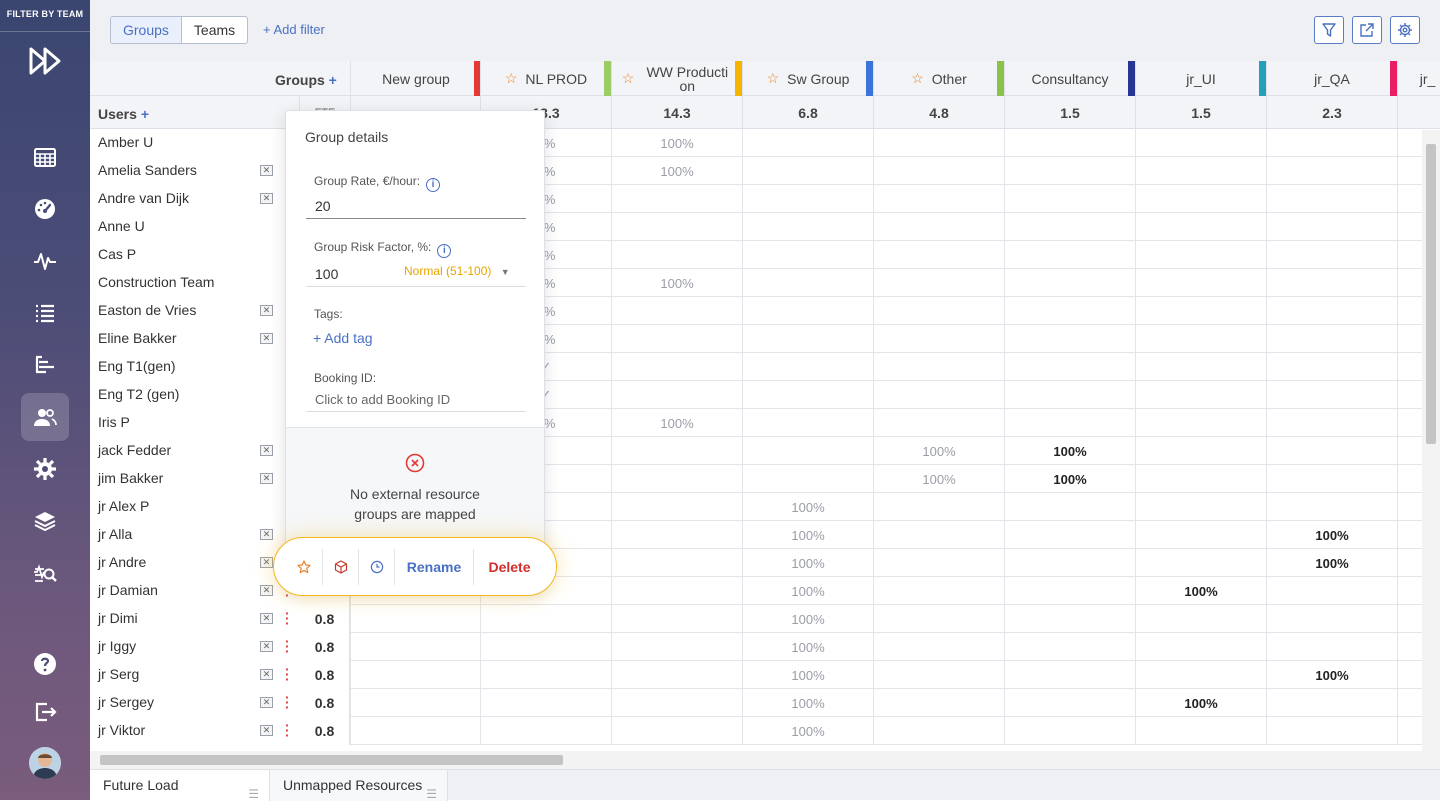 The height and width of the screenshot is (809, 1440). I want to click on sidebar-item-activity, so click(45, 261).